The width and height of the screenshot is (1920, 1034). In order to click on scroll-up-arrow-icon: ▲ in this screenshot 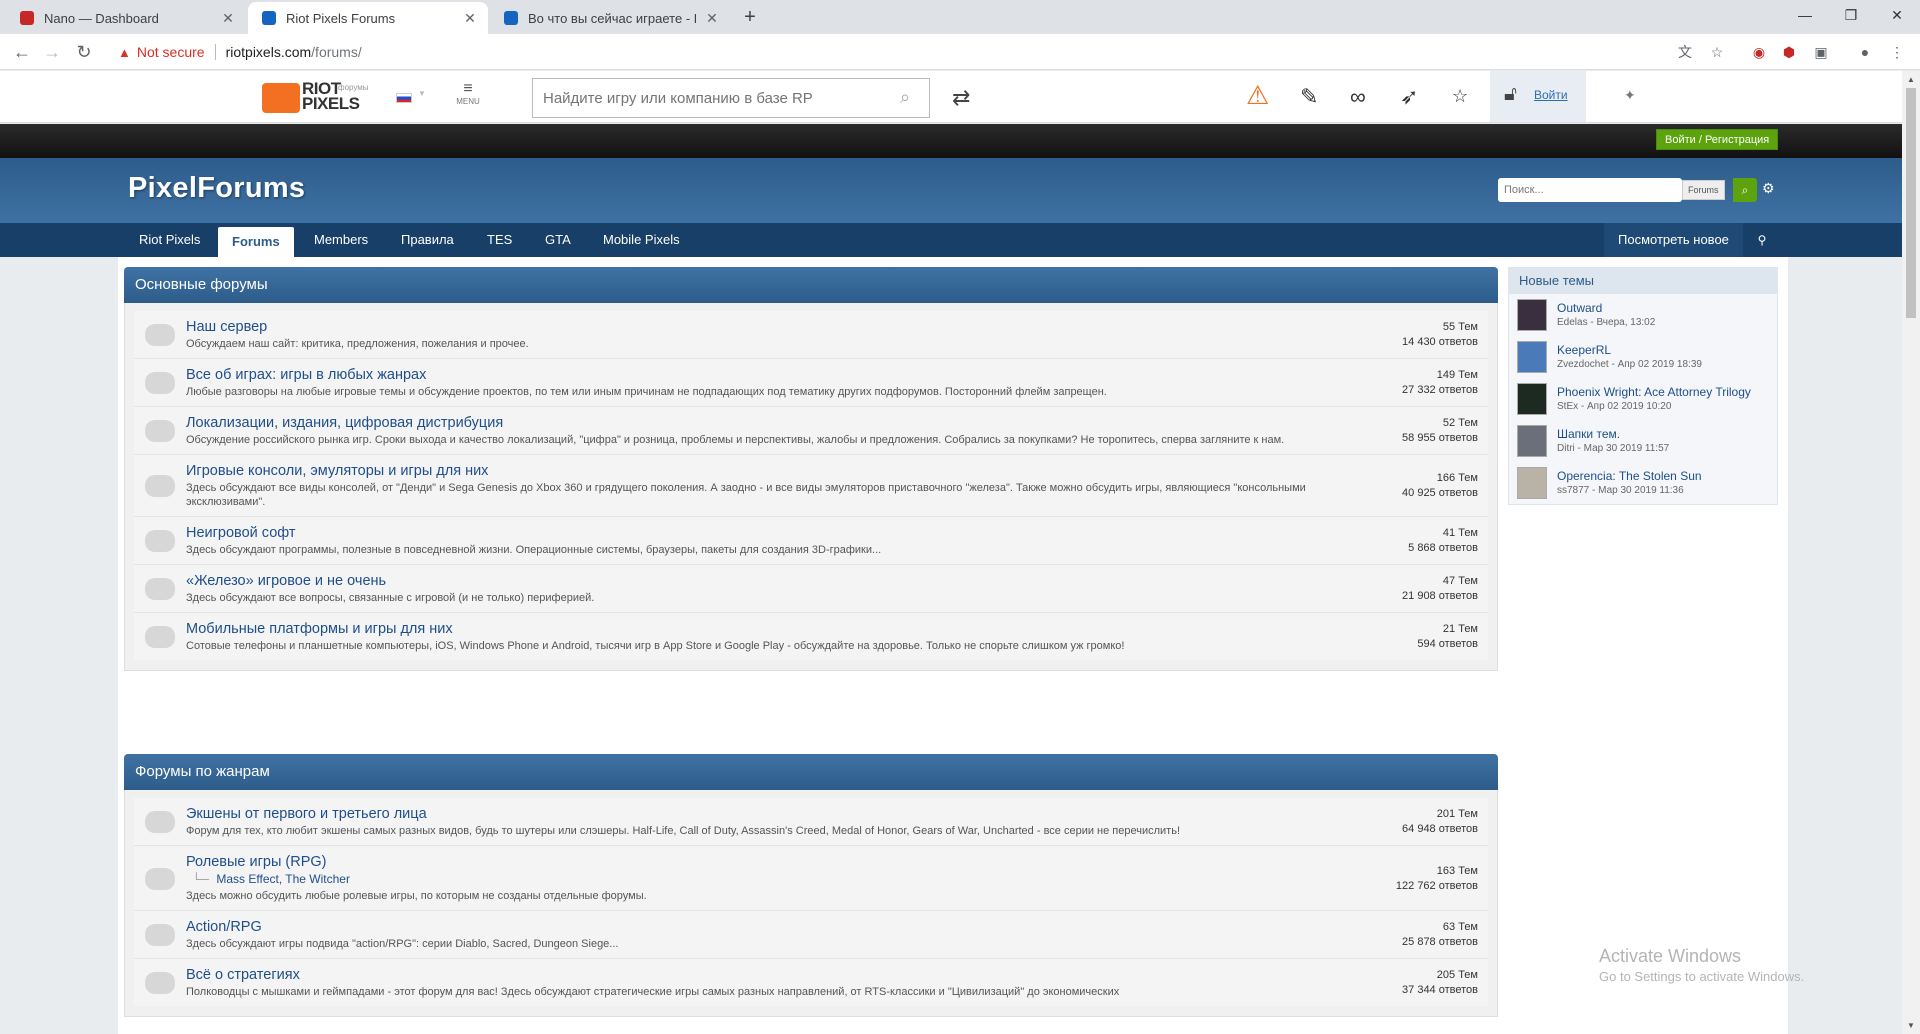, I will do `click(1911, 79)`.